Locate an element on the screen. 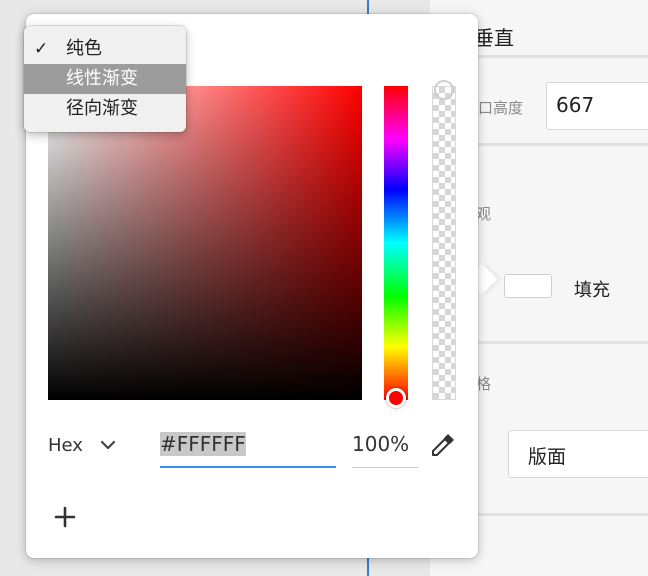 The width and height of the screenshot is (648, 576). hue-slider is located at coordinates (396, 243).